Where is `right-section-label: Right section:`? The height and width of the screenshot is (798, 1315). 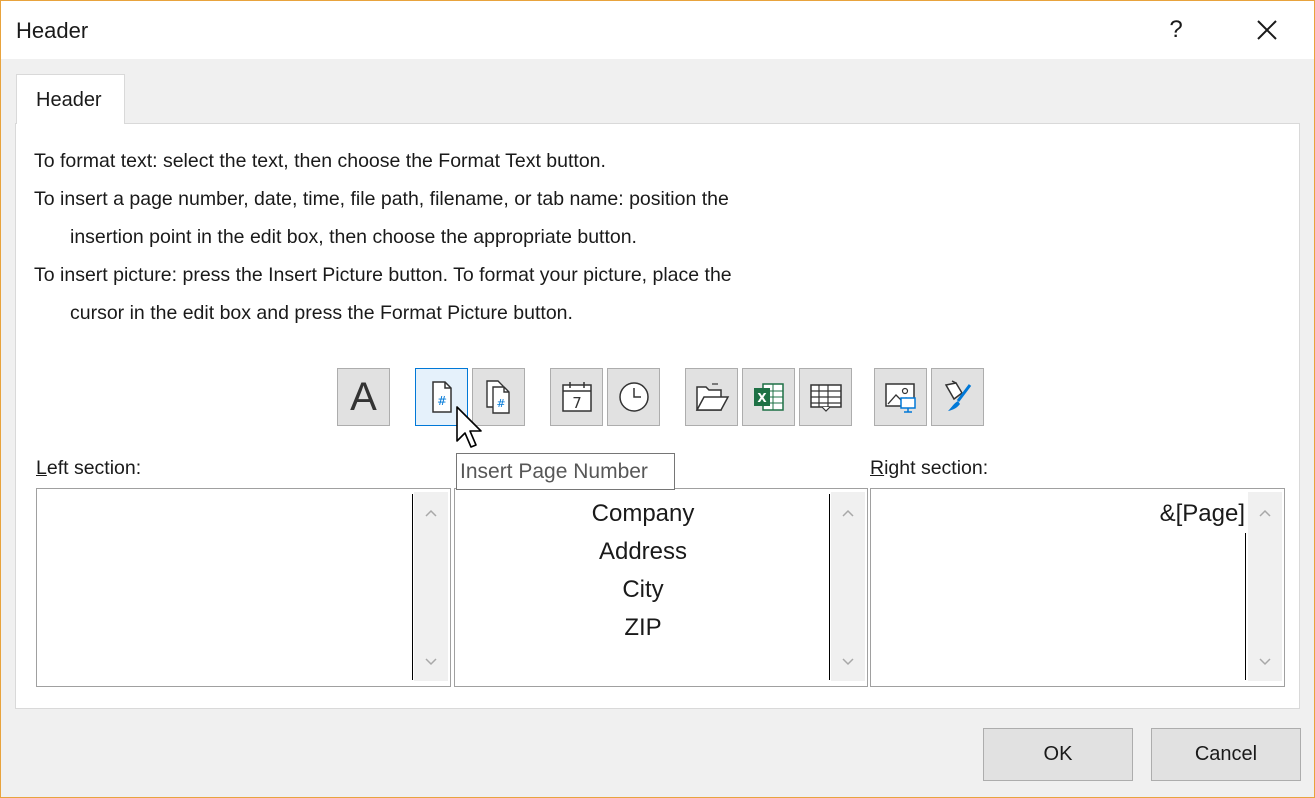
right-section-label: Right section: is located at coordinates (929, 468).